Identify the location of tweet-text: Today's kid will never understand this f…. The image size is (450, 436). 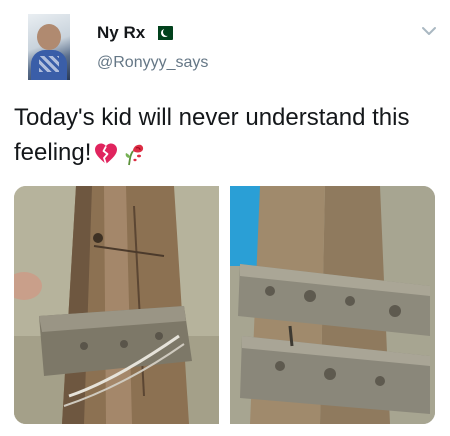
(212, 135).